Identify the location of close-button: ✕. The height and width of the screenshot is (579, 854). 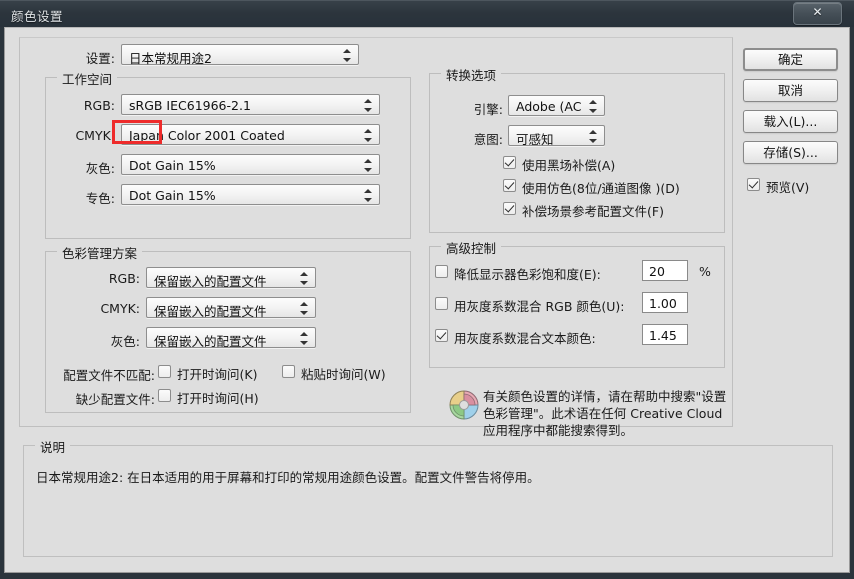
(817, 13).